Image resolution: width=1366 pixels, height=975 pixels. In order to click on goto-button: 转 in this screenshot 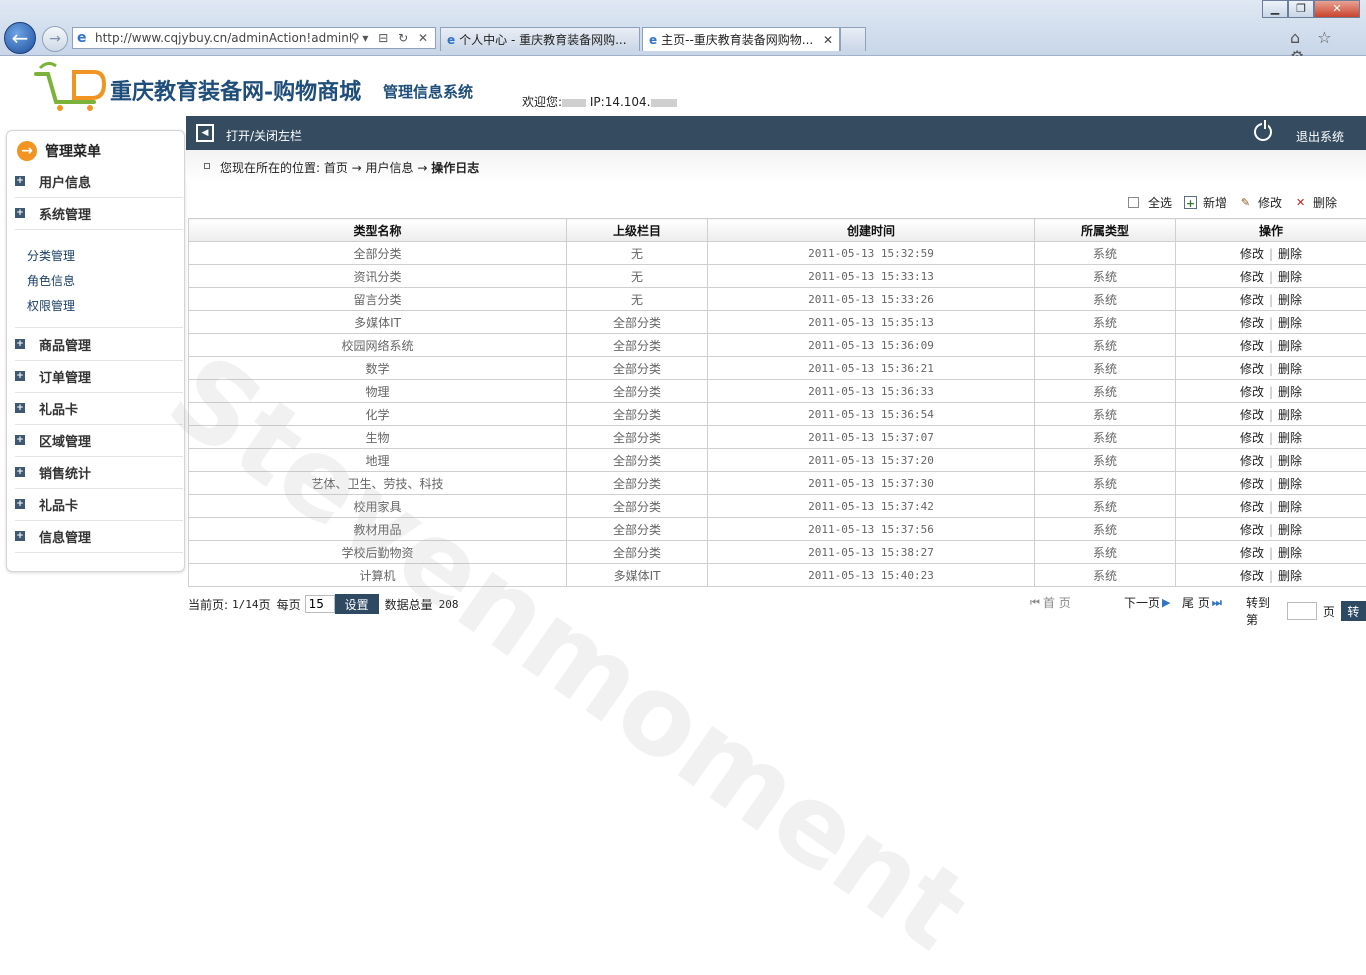, I will do `click(1353, 611)`.